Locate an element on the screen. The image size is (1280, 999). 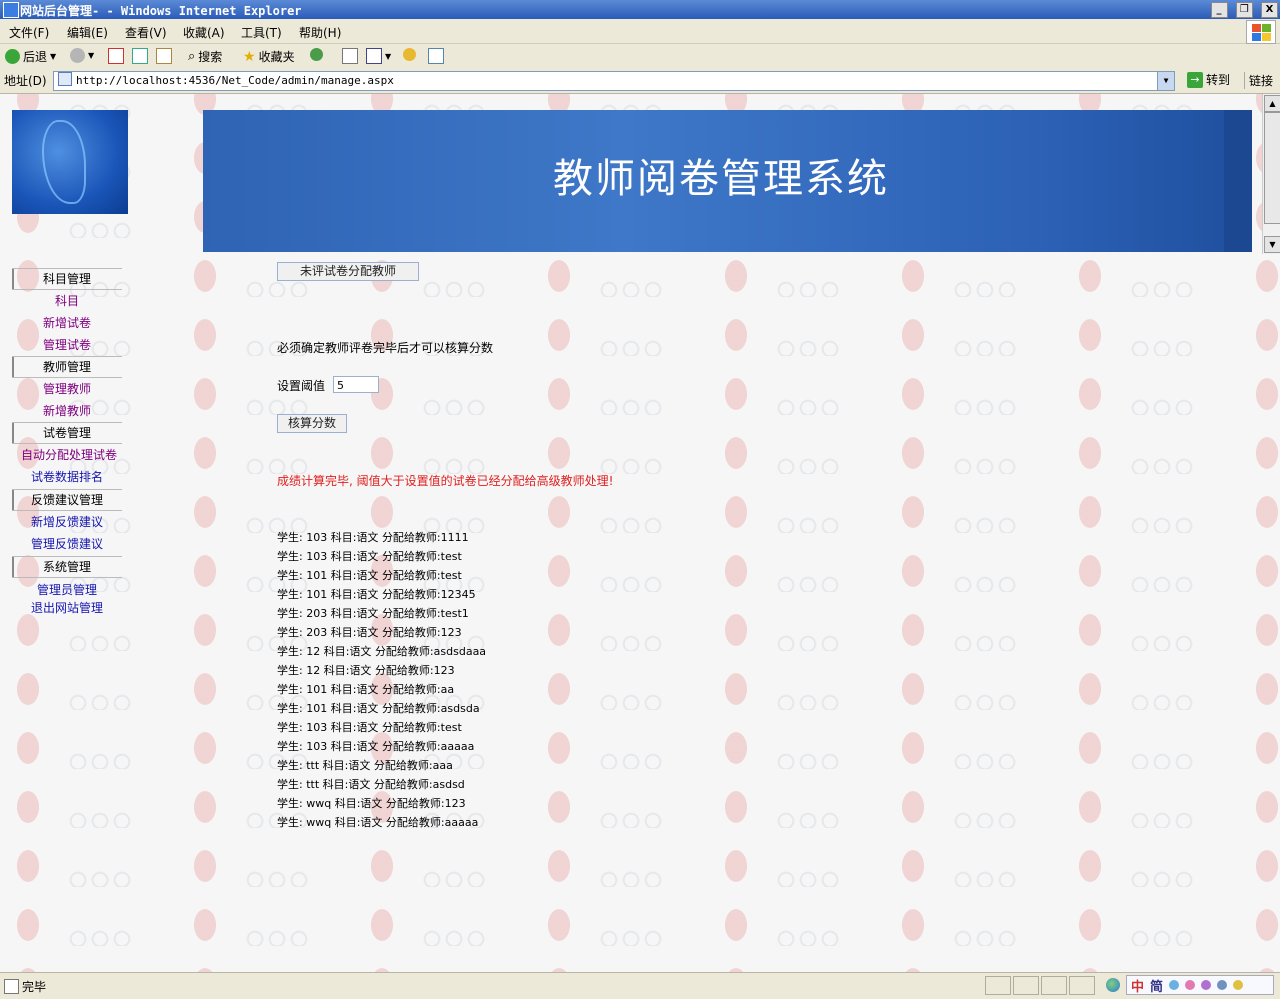
close-button: X is located at coordinates (1269, 10).